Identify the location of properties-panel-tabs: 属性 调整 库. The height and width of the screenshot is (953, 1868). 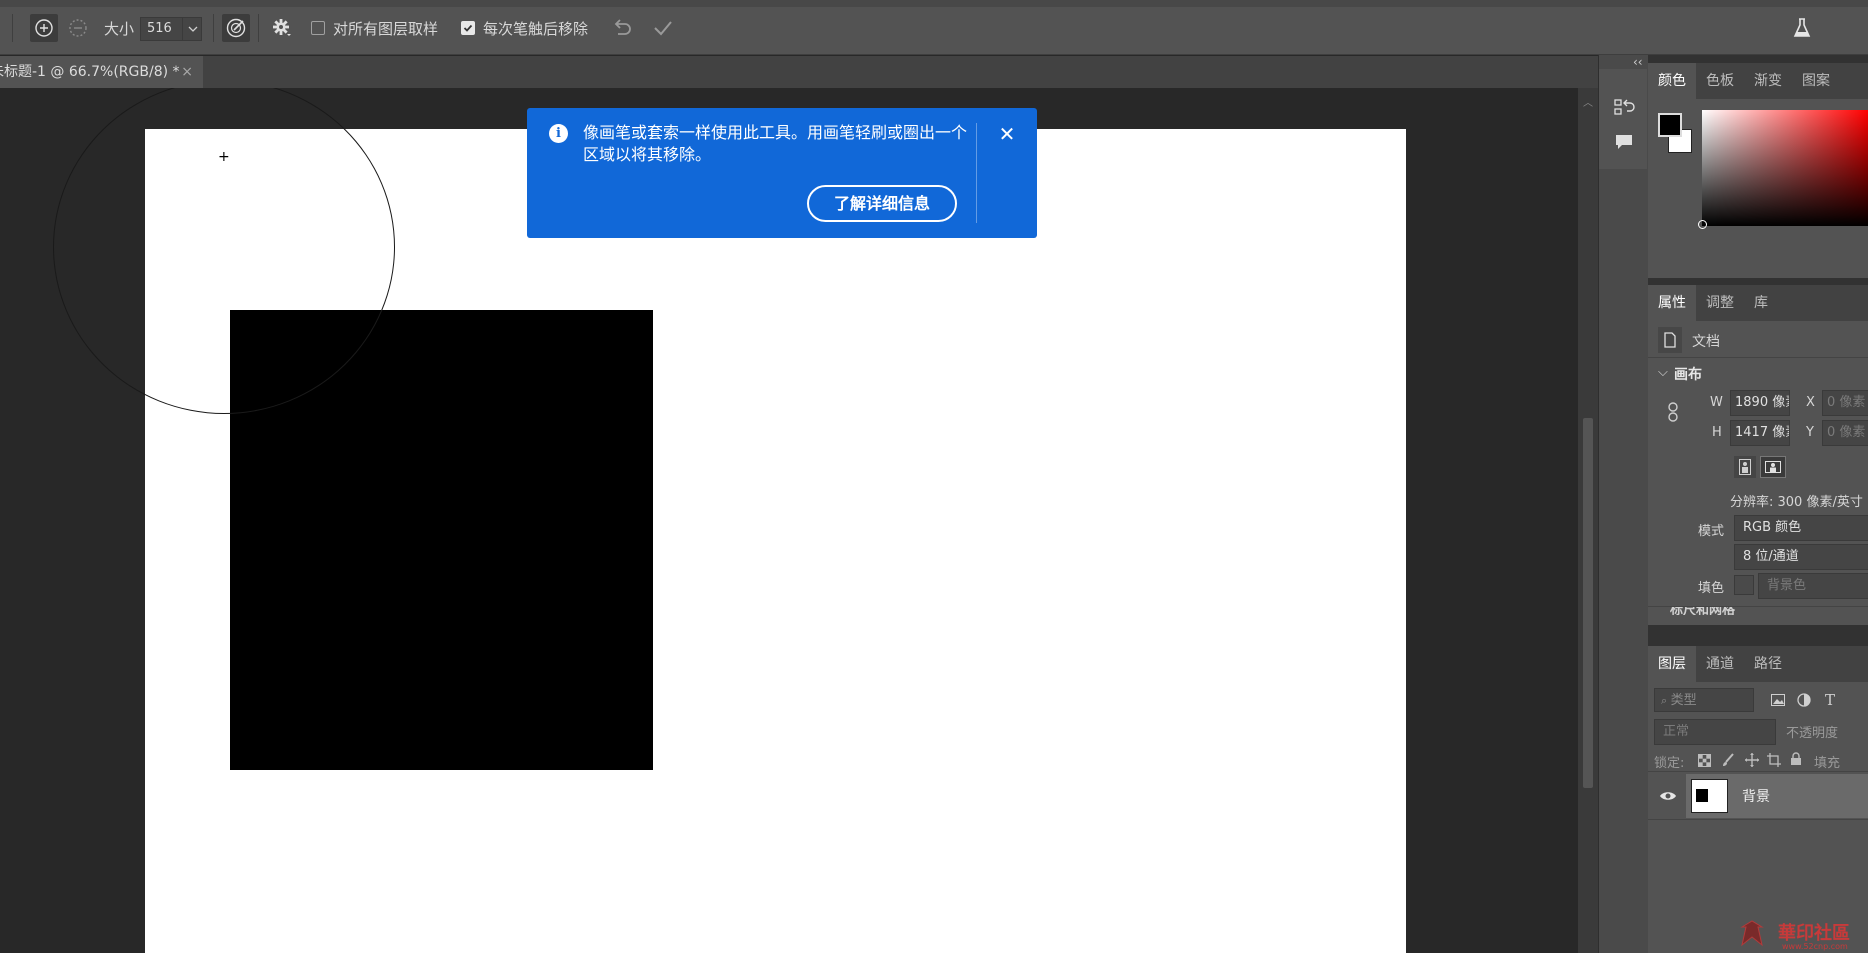
(1758, 303).